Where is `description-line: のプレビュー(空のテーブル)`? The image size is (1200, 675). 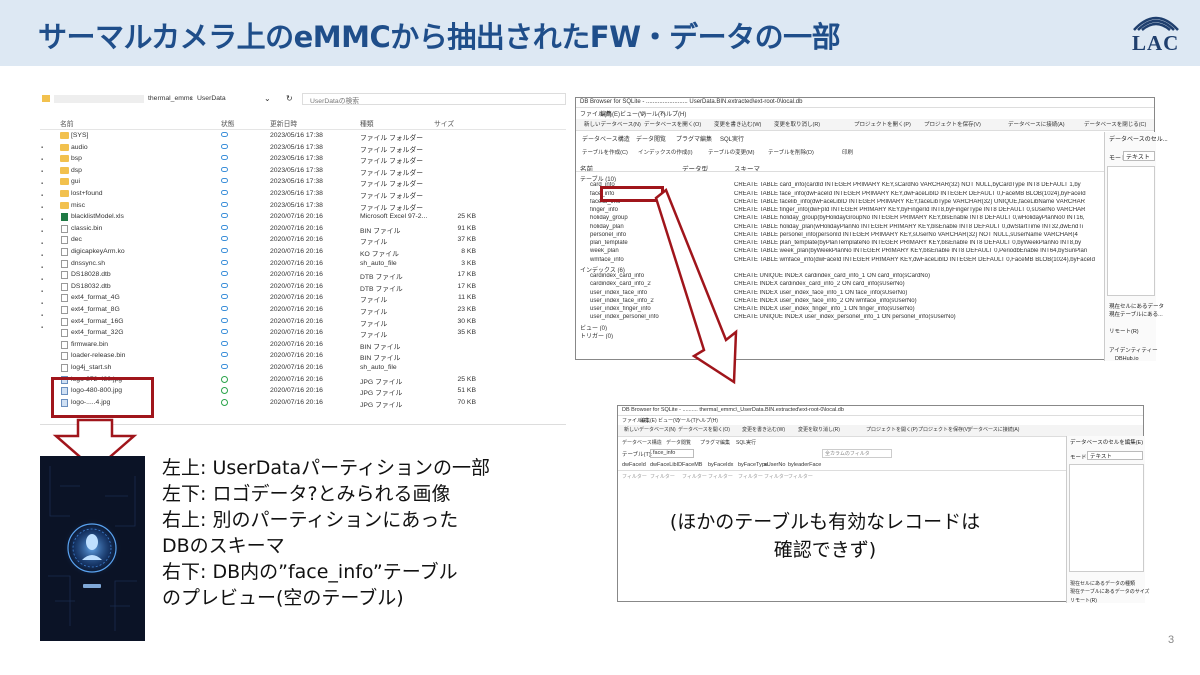
description-line: のプレビュー(空のテーブル) is located at coordinates (283, 598).